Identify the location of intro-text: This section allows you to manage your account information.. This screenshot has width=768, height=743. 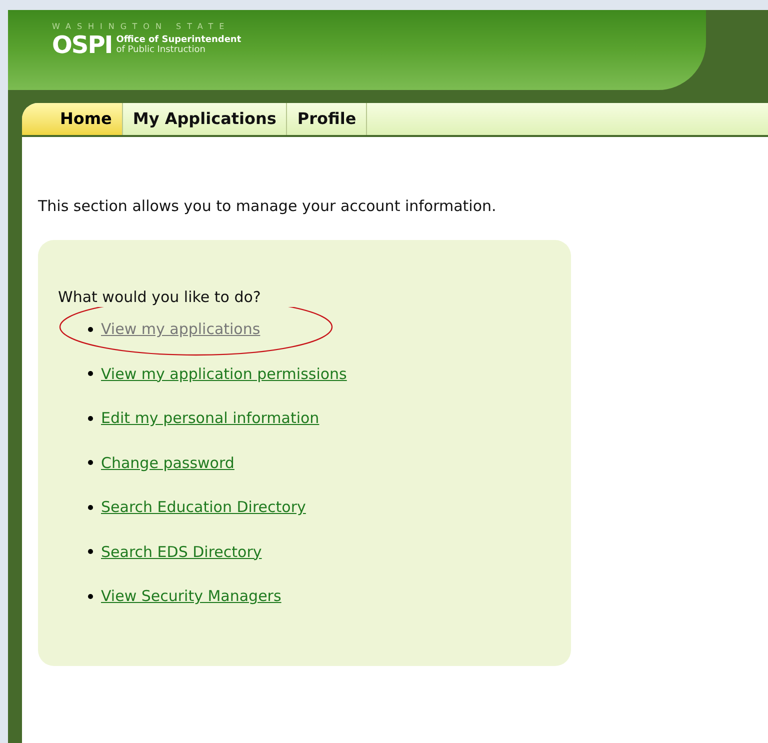
(268, 206).